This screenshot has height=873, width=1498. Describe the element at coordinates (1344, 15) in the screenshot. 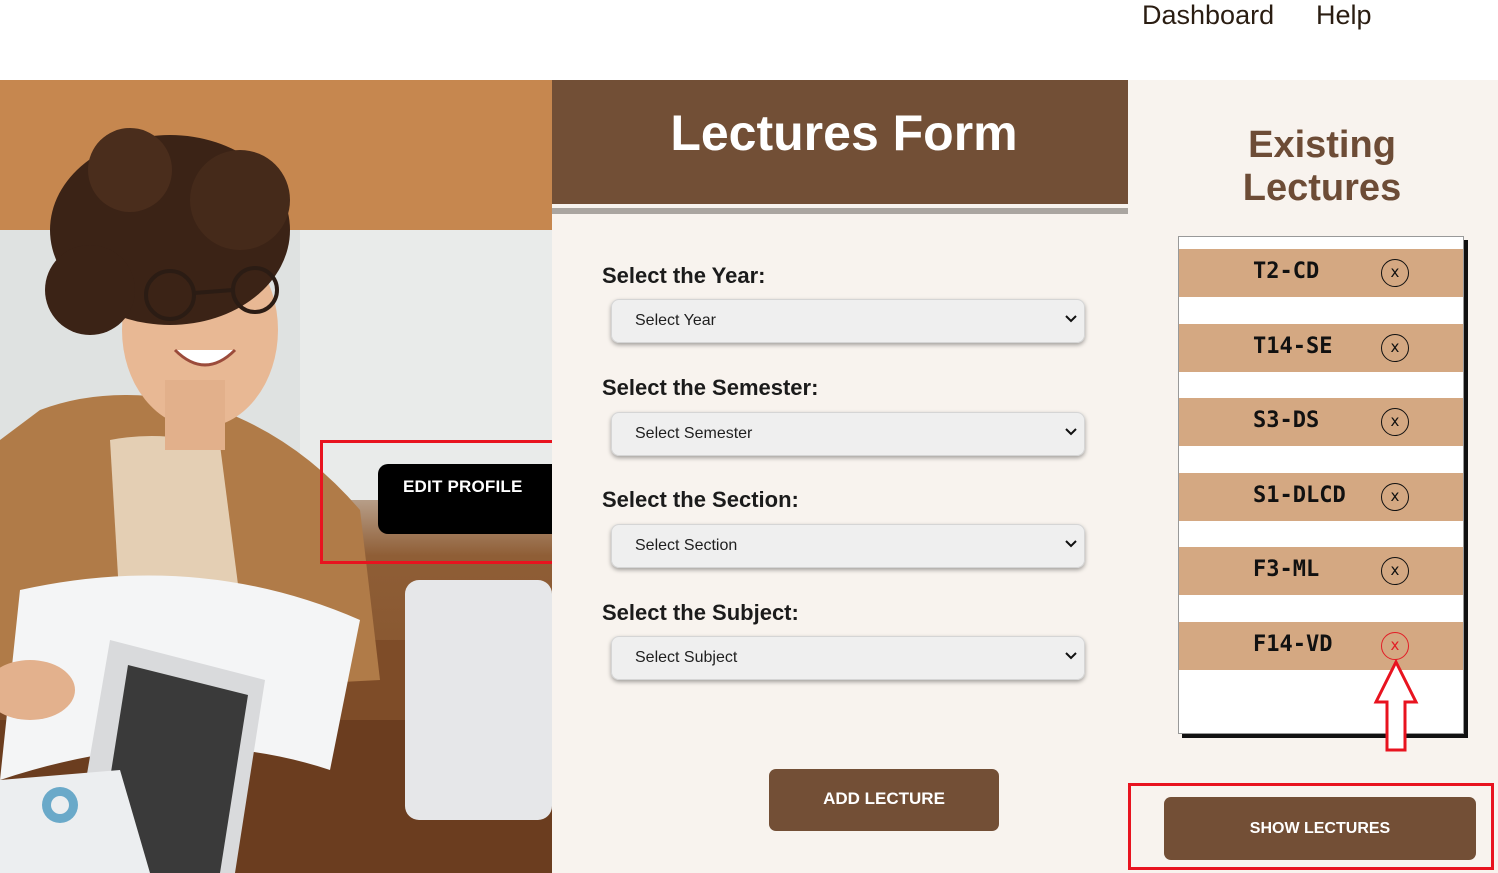

I see `nav-help-link: Help` at that location.